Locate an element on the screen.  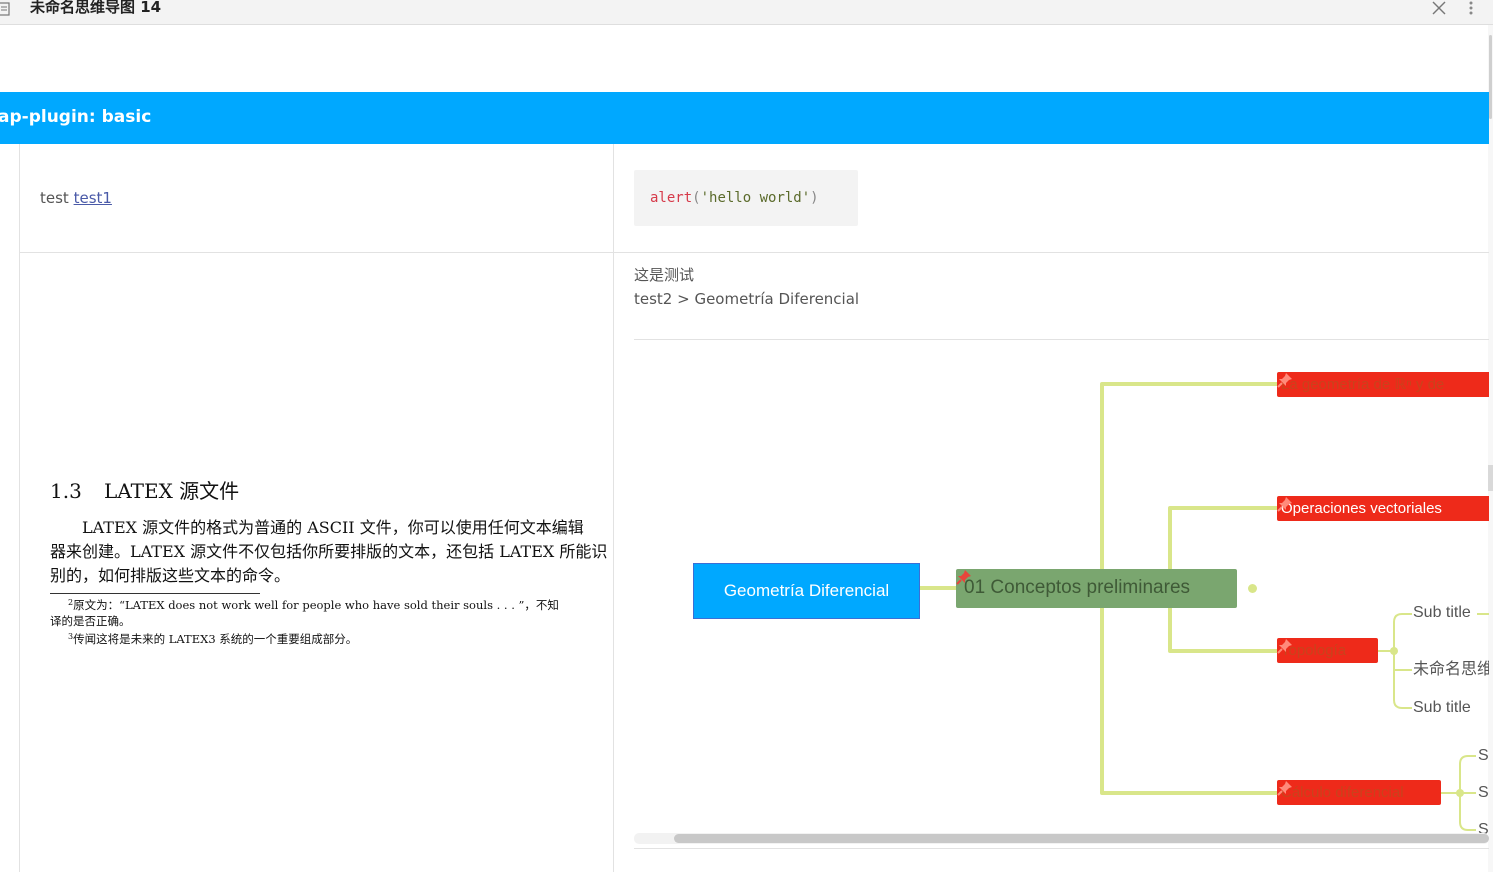
section-header-title: ap-plugin: basic is located at coordinates (76, 117).